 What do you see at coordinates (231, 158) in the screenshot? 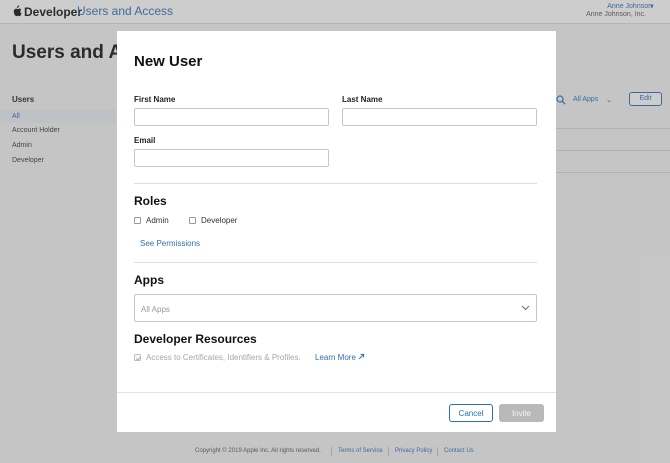
I see `email-field` at bounding box center [231, 158].